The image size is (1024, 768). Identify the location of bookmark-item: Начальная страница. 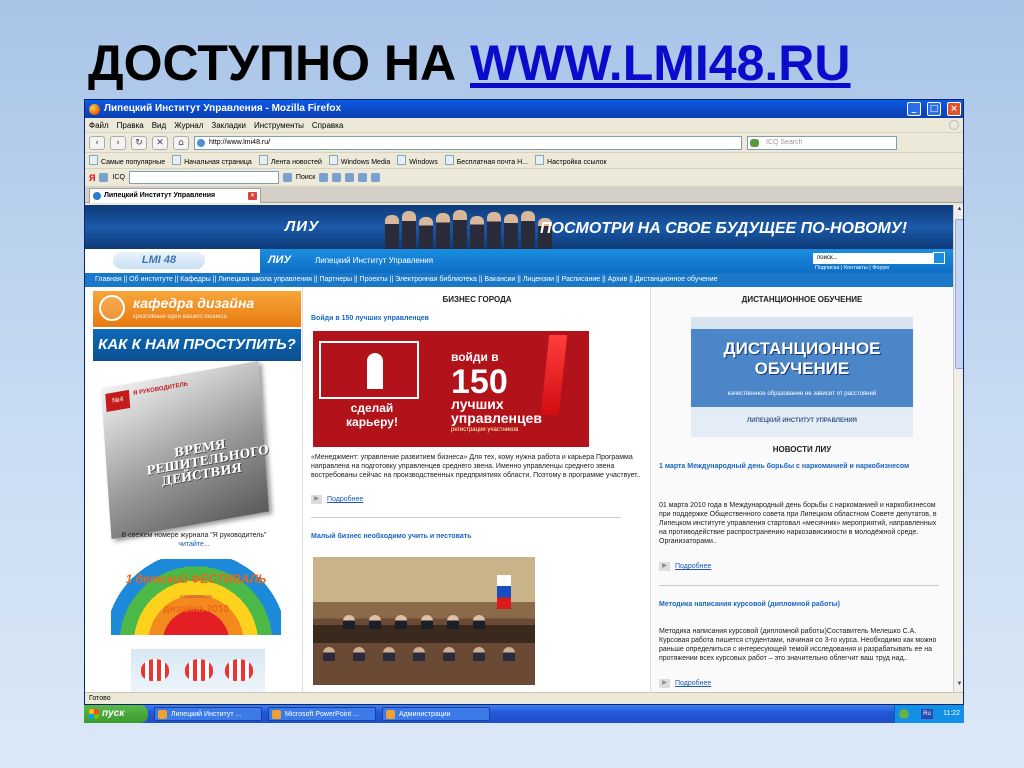
(212, 160).